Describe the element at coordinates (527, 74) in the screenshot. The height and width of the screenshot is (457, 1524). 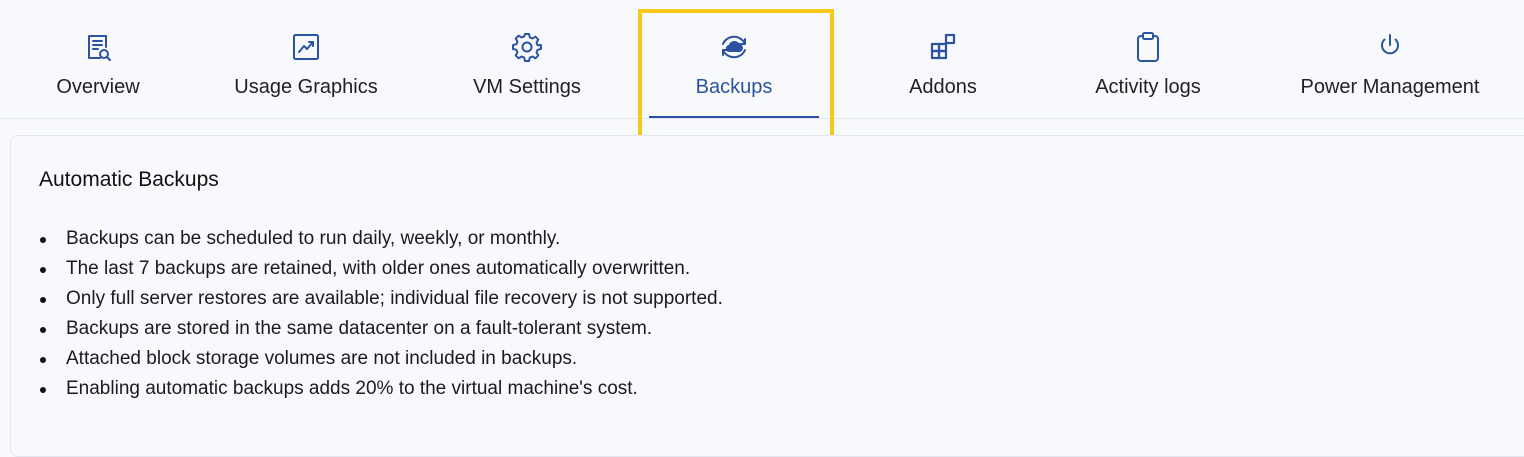
I see `tab-vm-settings: VM Settings` at that location.